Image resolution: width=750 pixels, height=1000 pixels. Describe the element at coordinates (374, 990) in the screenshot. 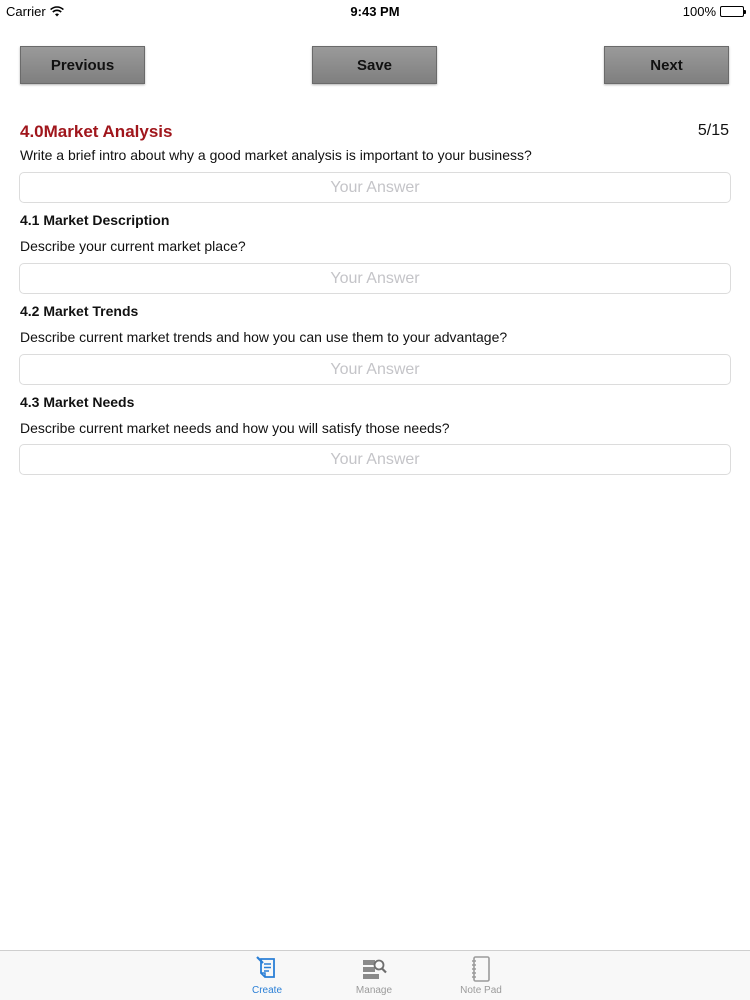

I see `tab-manage-label: Manage` at that location.